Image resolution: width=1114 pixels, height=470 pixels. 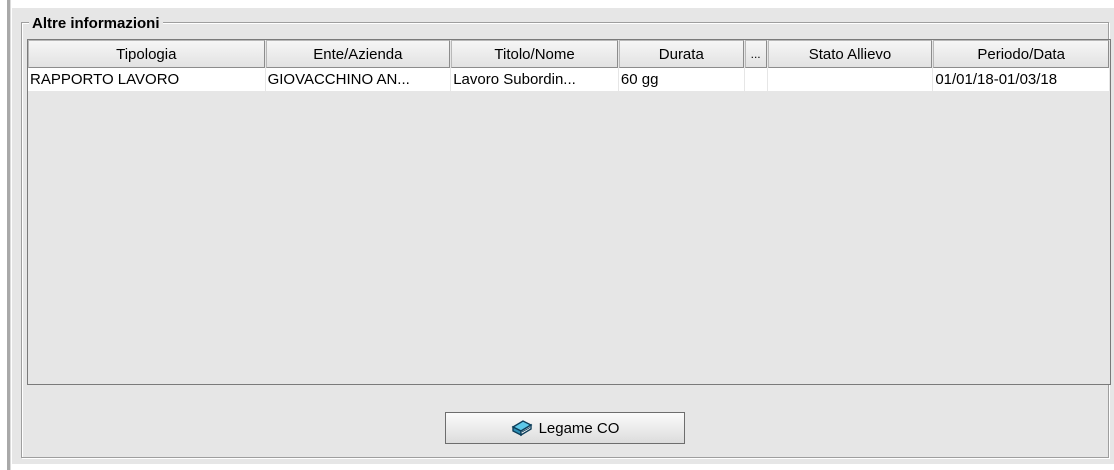 I want to click on column-header-titolo-nome: Titolo/Nome, so click(x=534, y=54).